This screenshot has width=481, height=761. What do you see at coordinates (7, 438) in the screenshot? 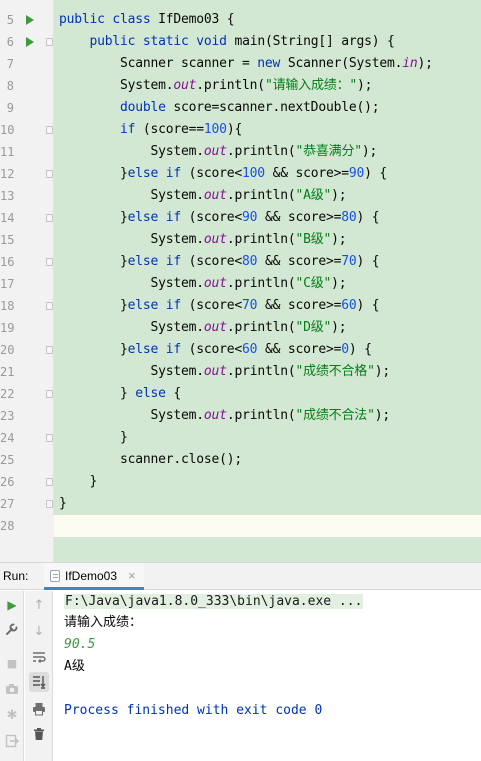
I see `line-number: 24` at bounding box center [7, 438].